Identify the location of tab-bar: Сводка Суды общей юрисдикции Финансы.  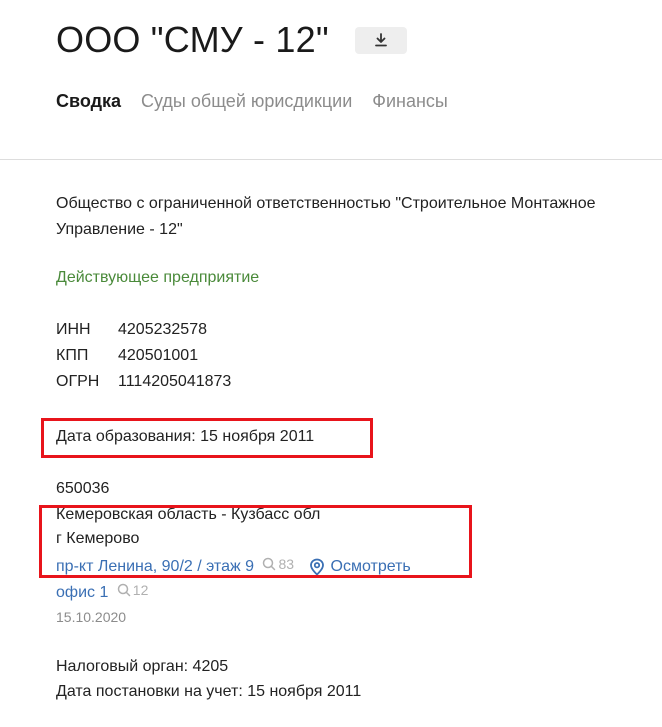
(252, 101).